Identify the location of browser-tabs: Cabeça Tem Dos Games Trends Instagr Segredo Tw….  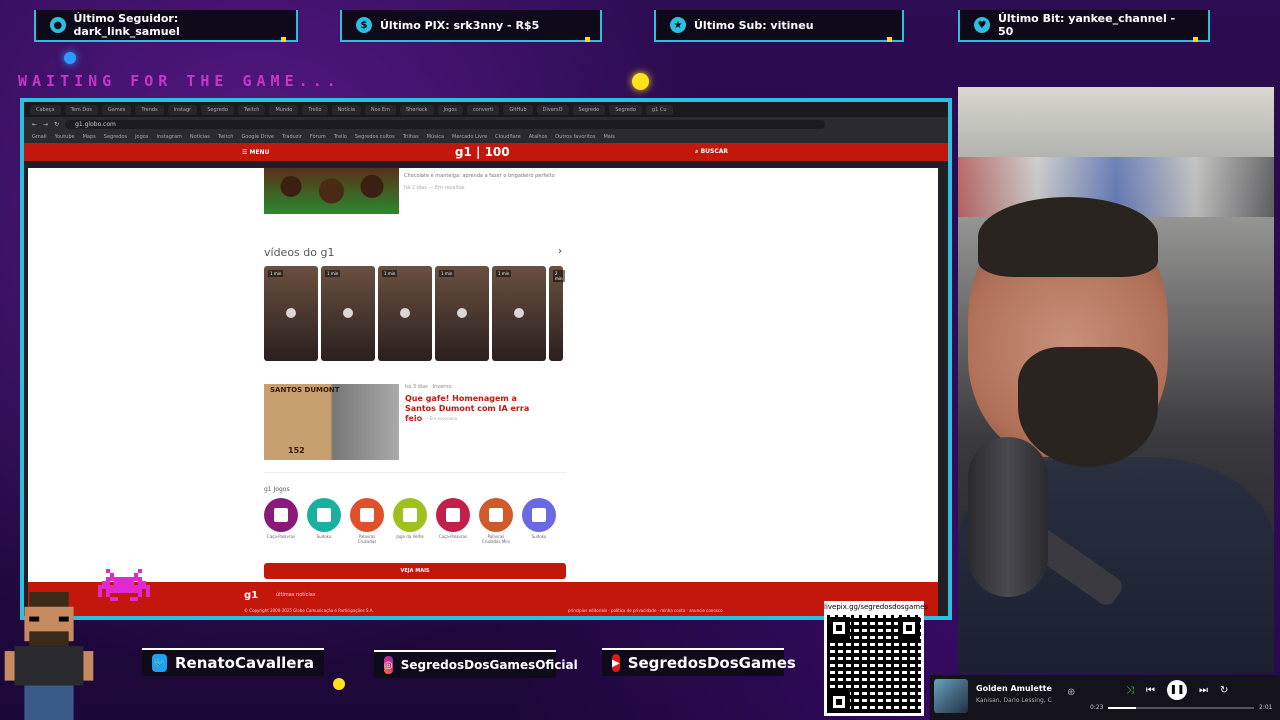
(486, 109).